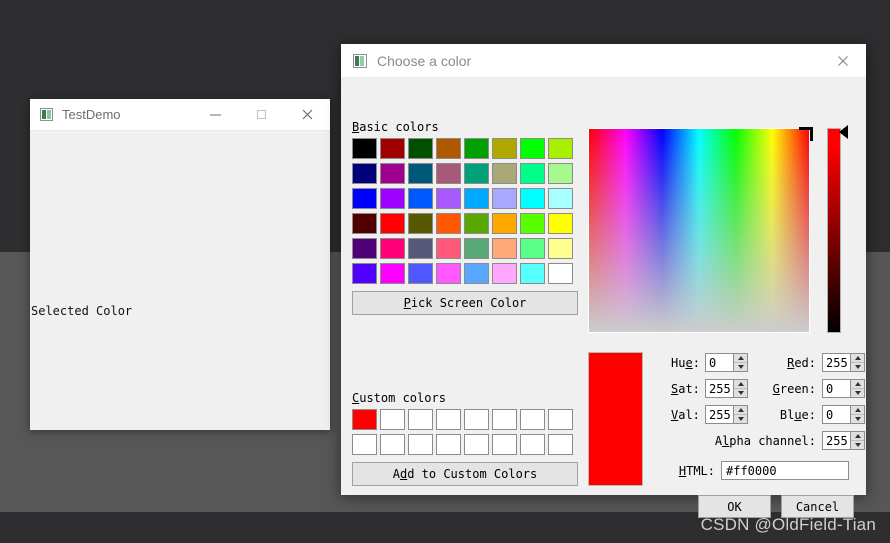 The height and width of the screenshot is (543, 890). What do you see at coordinates (857, 367) in the screenshot?
I see `red-step-down` at bounding box center [857, 367].